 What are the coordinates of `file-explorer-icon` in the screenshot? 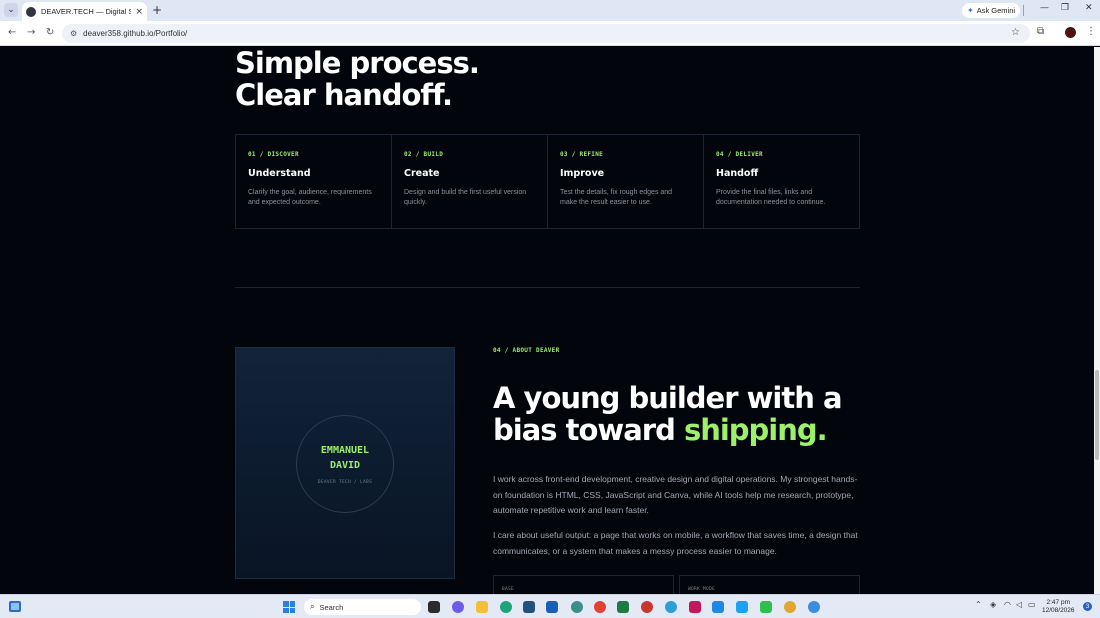 It's located at (482, 607).